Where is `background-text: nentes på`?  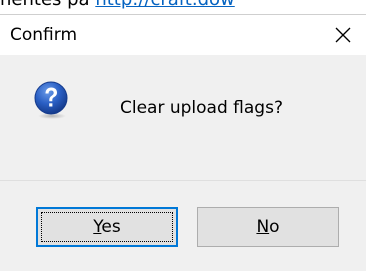
background-text: nentes på is located at coordinates (45, 5).